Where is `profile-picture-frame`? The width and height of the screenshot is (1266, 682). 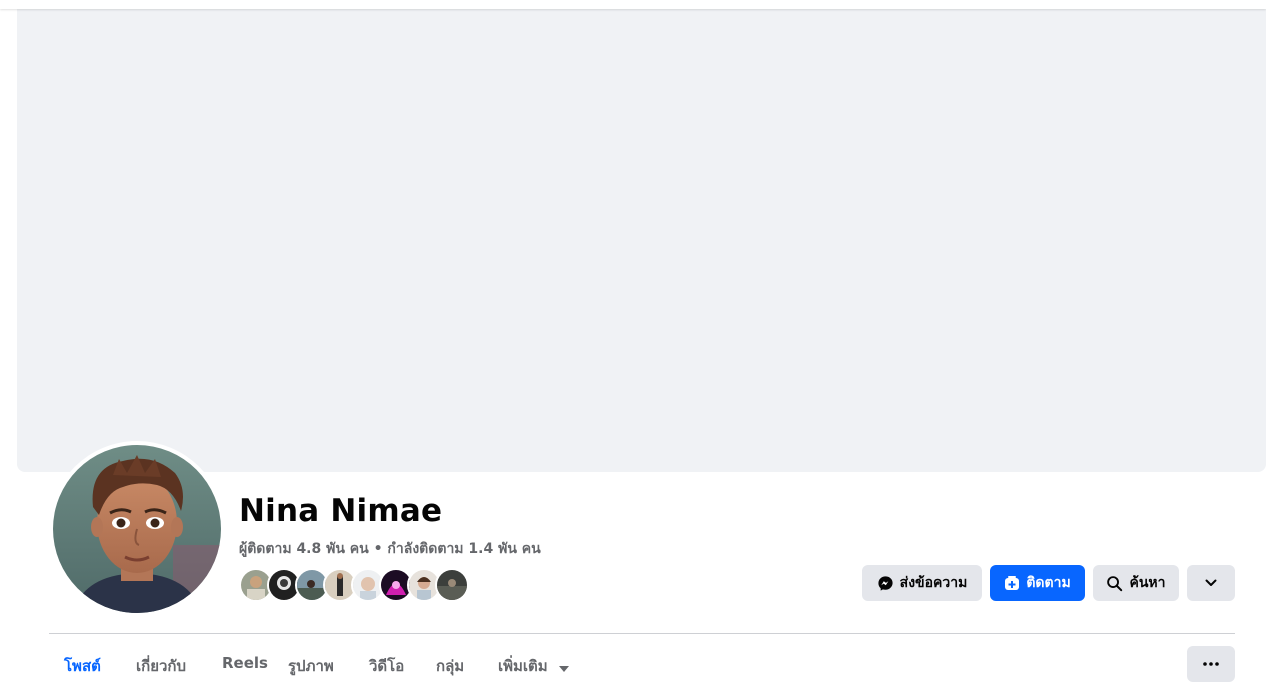 profile-picture-frame is located at coordinates (137, 529).